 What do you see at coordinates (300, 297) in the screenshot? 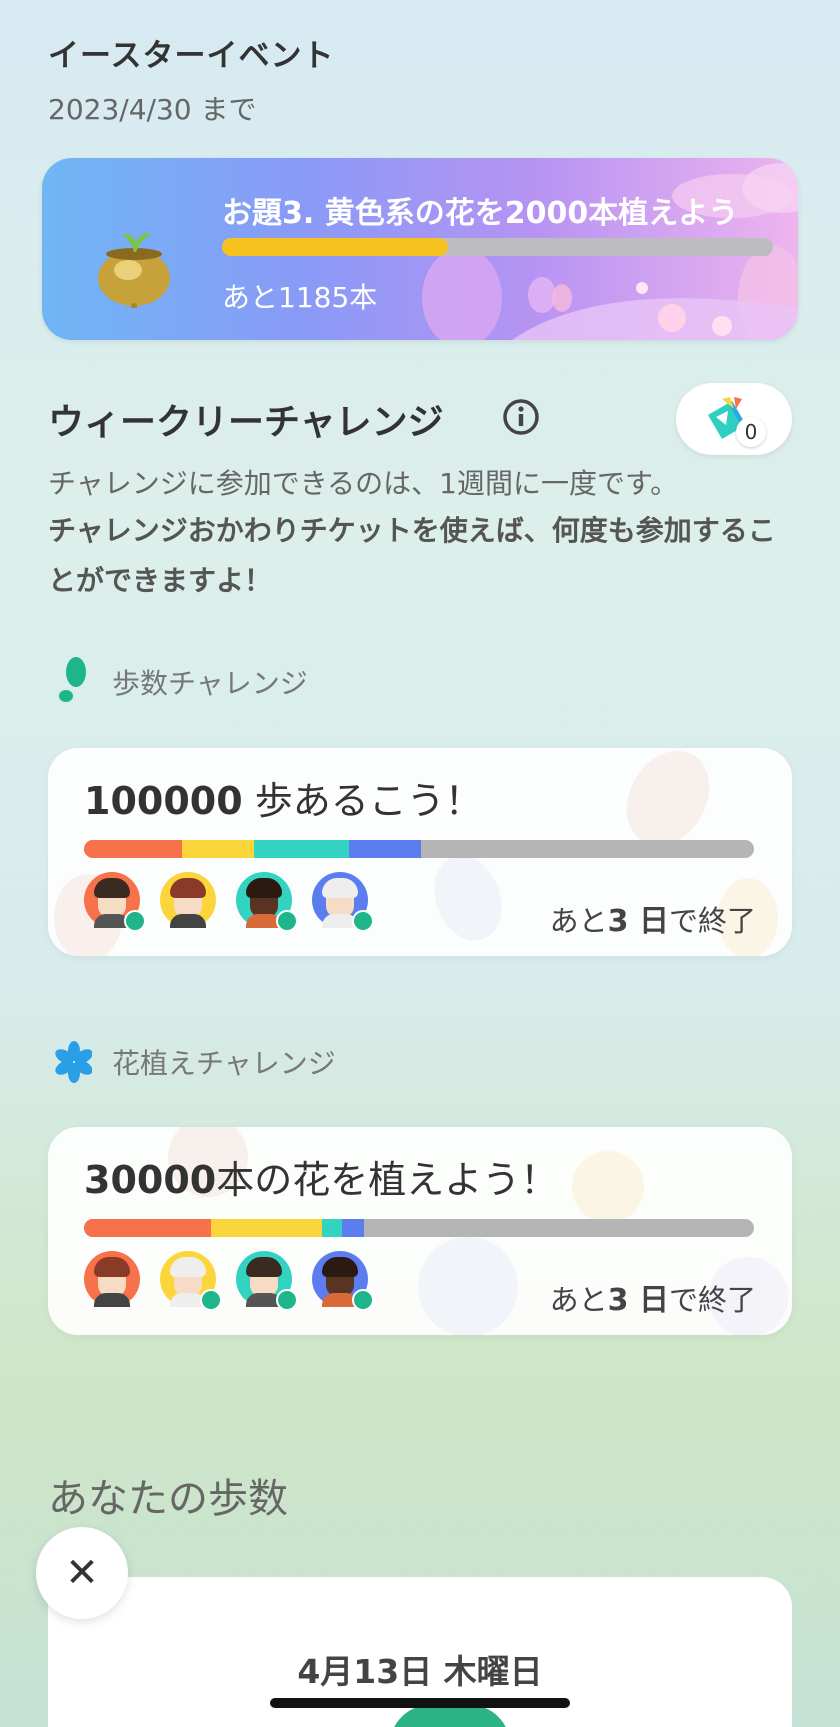
I see `event-remaining-text: あと1185本` at bounding box center [300, 297].